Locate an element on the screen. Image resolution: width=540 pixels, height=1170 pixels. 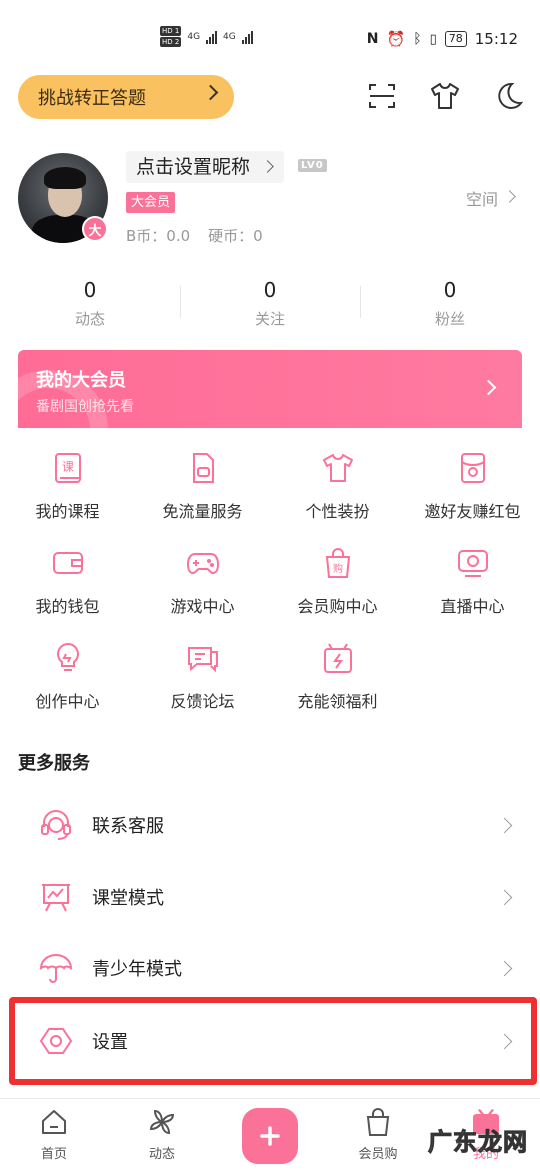
grid-item-feedback: 反馈论坛 is located at coordinates (202, 687).